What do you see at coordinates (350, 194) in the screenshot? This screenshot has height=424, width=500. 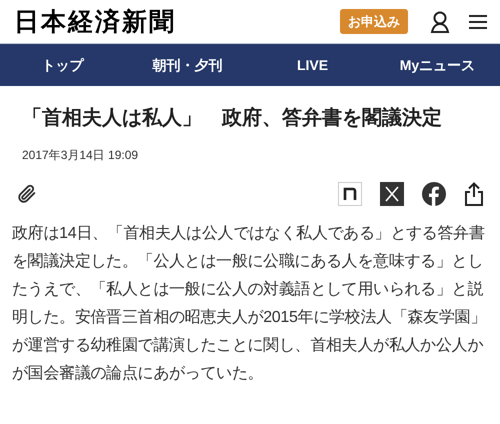 I see `note-icon` at bounding box center [350, 194].